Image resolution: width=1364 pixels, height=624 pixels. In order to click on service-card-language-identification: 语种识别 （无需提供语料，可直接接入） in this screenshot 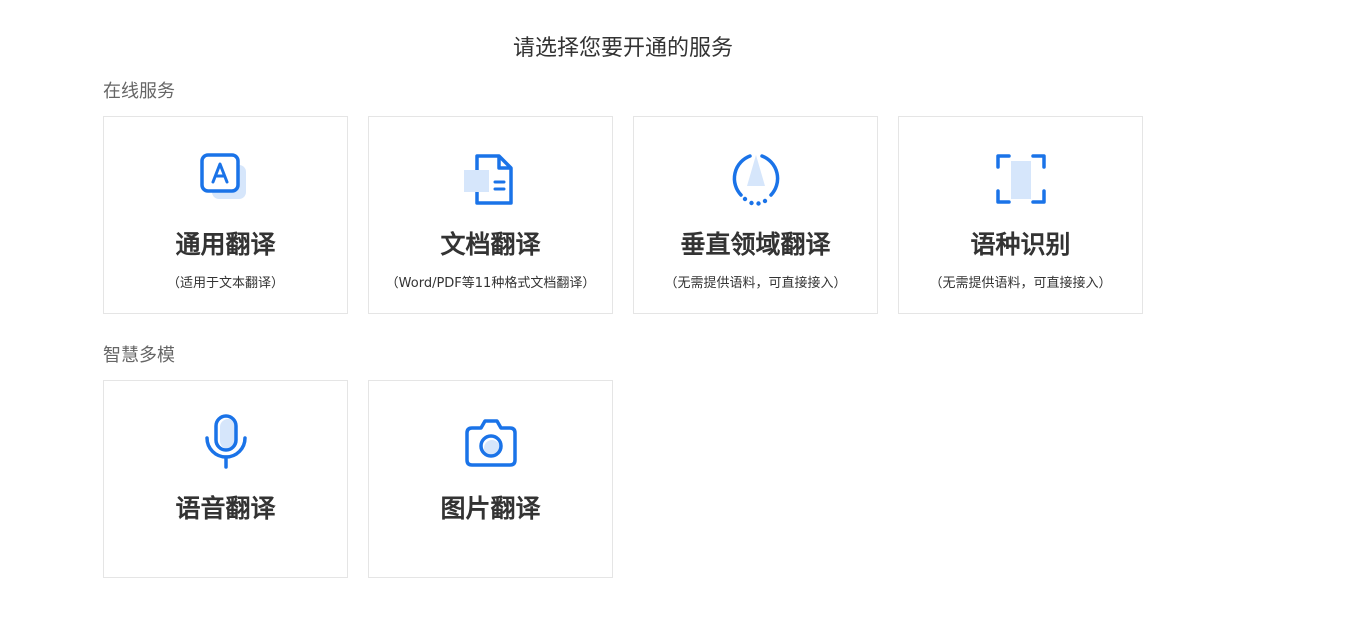, I will do `click(1020, 215)`.